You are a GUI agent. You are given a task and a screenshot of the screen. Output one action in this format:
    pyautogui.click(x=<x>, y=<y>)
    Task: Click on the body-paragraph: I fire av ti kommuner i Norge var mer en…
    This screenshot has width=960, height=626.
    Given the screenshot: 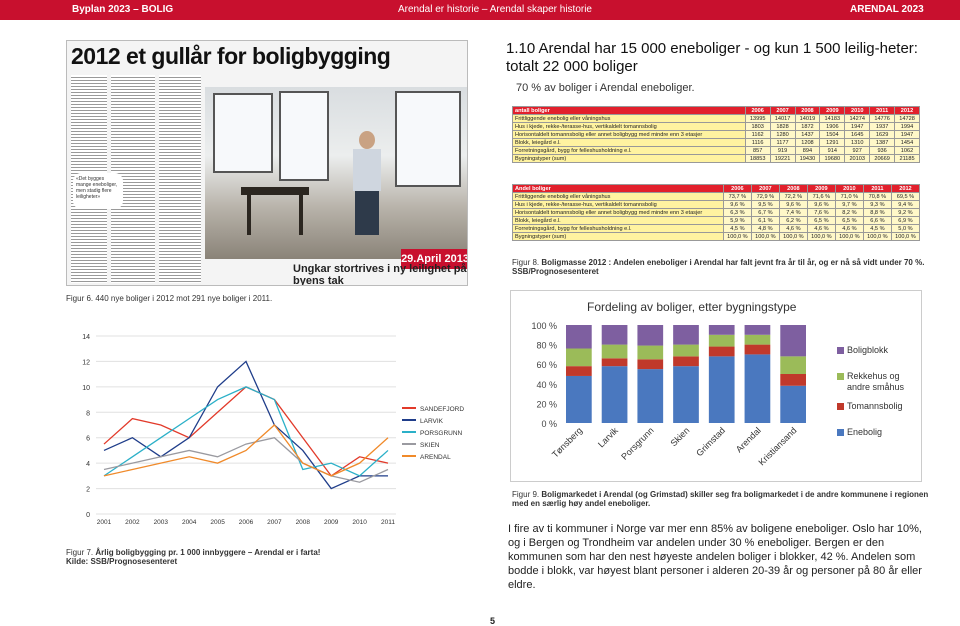 What is the action you would take?
    pyautogui.click(x=715, y=557)
    